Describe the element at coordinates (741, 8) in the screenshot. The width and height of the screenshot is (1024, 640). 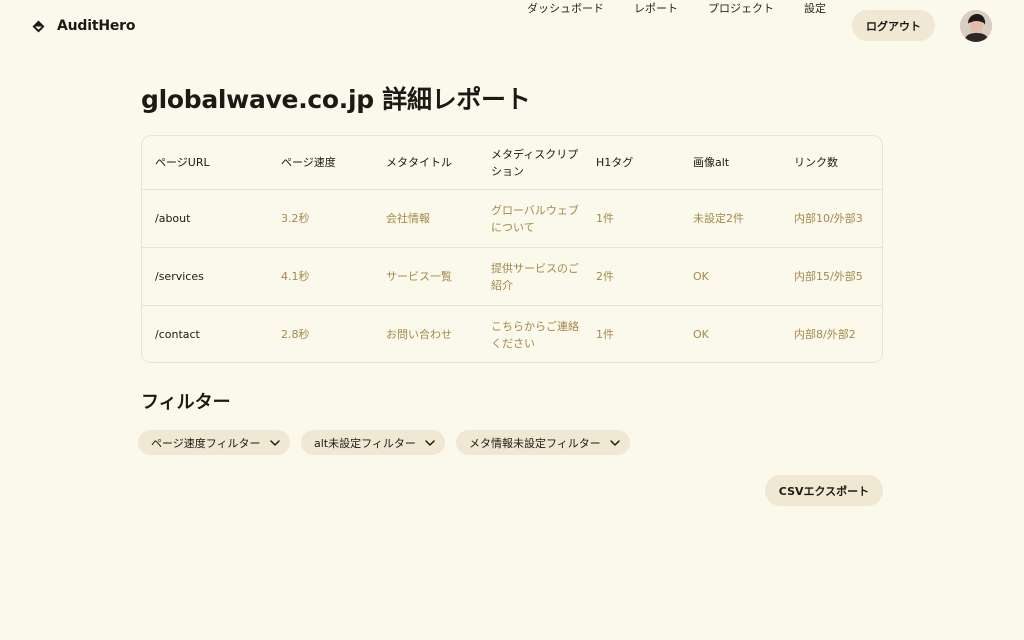
I see `nav-projects: プロジェクト` at that location.